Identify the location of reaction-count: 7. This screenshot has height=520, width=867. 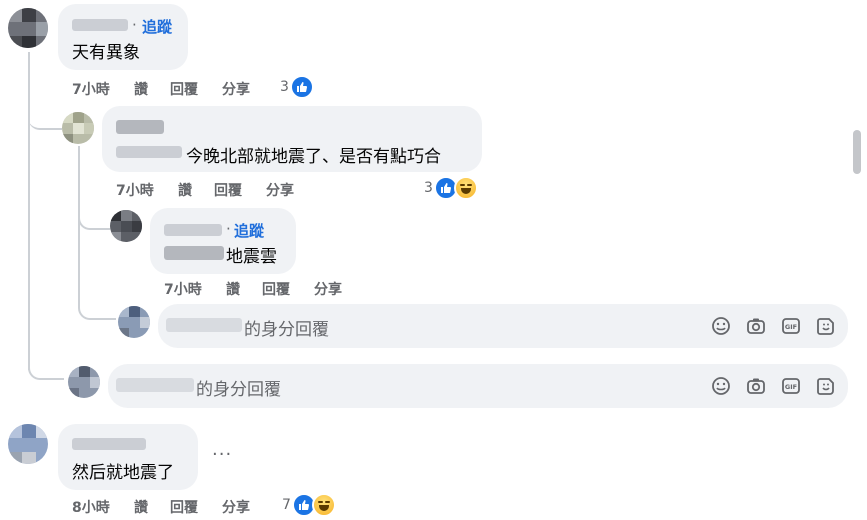
(286, 505).